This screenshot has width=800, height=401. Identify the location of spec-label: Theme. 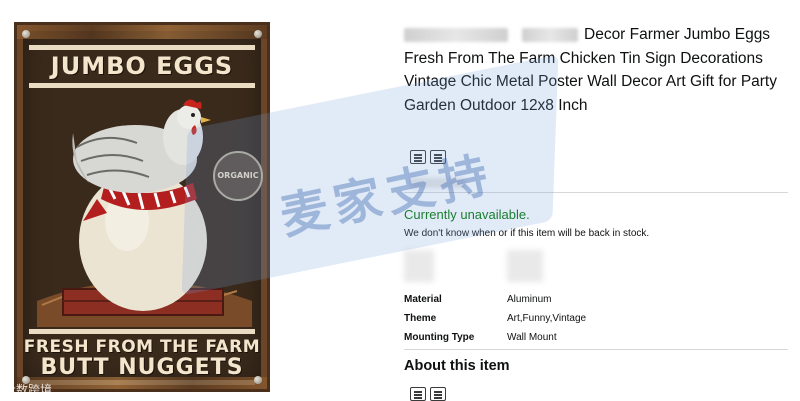
(420, 318).